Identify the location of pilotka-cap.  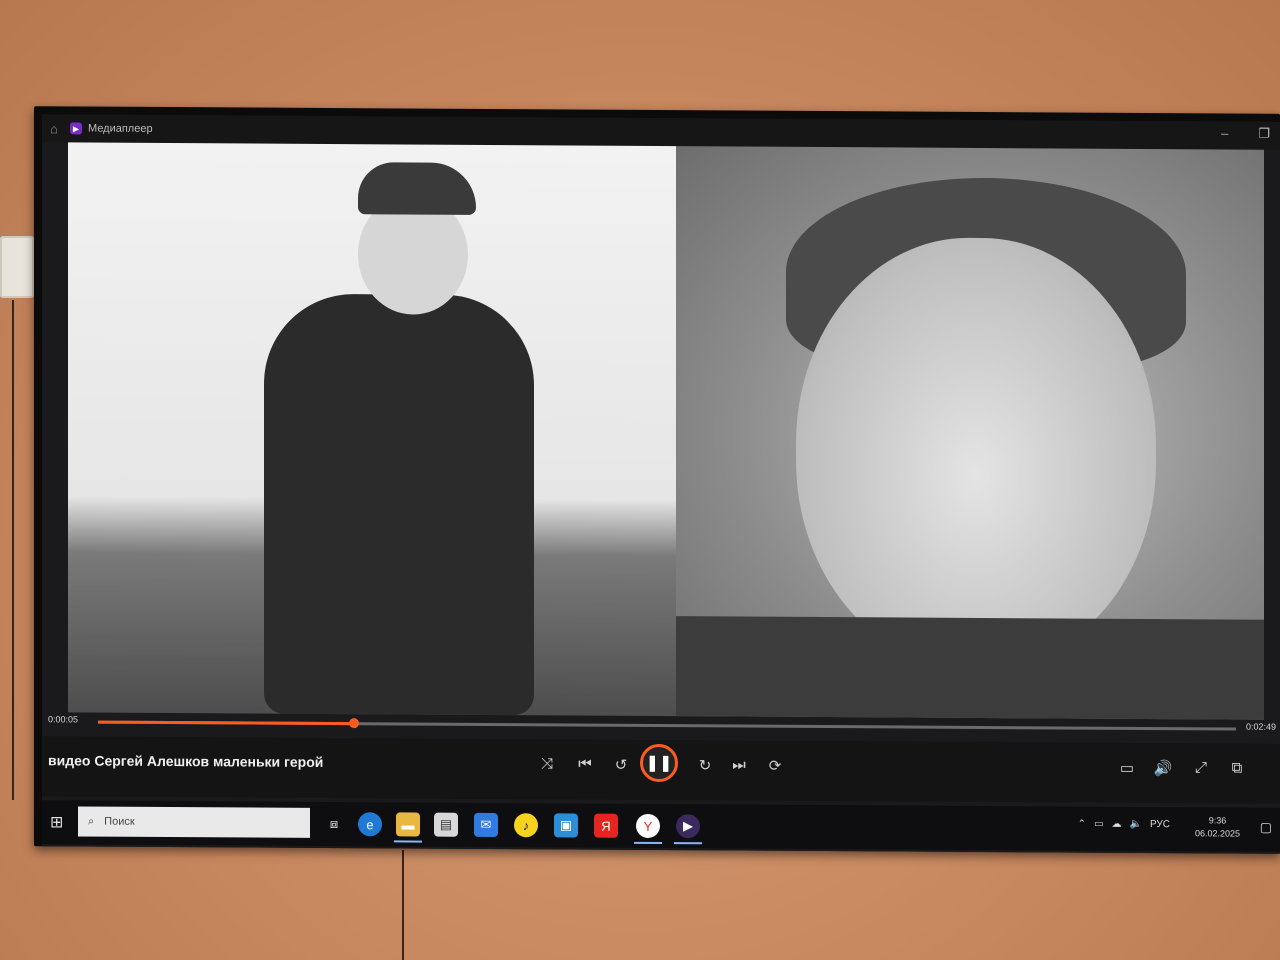
(417, 188).